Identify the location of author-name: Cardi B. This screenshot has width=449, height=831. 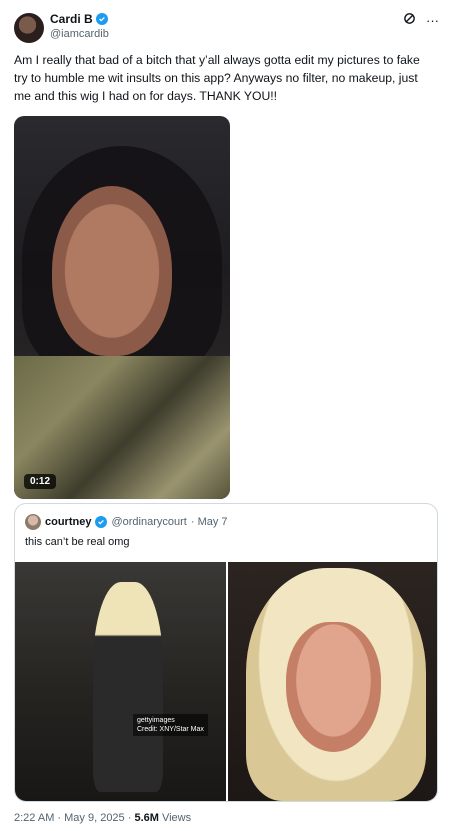
(71, 19).